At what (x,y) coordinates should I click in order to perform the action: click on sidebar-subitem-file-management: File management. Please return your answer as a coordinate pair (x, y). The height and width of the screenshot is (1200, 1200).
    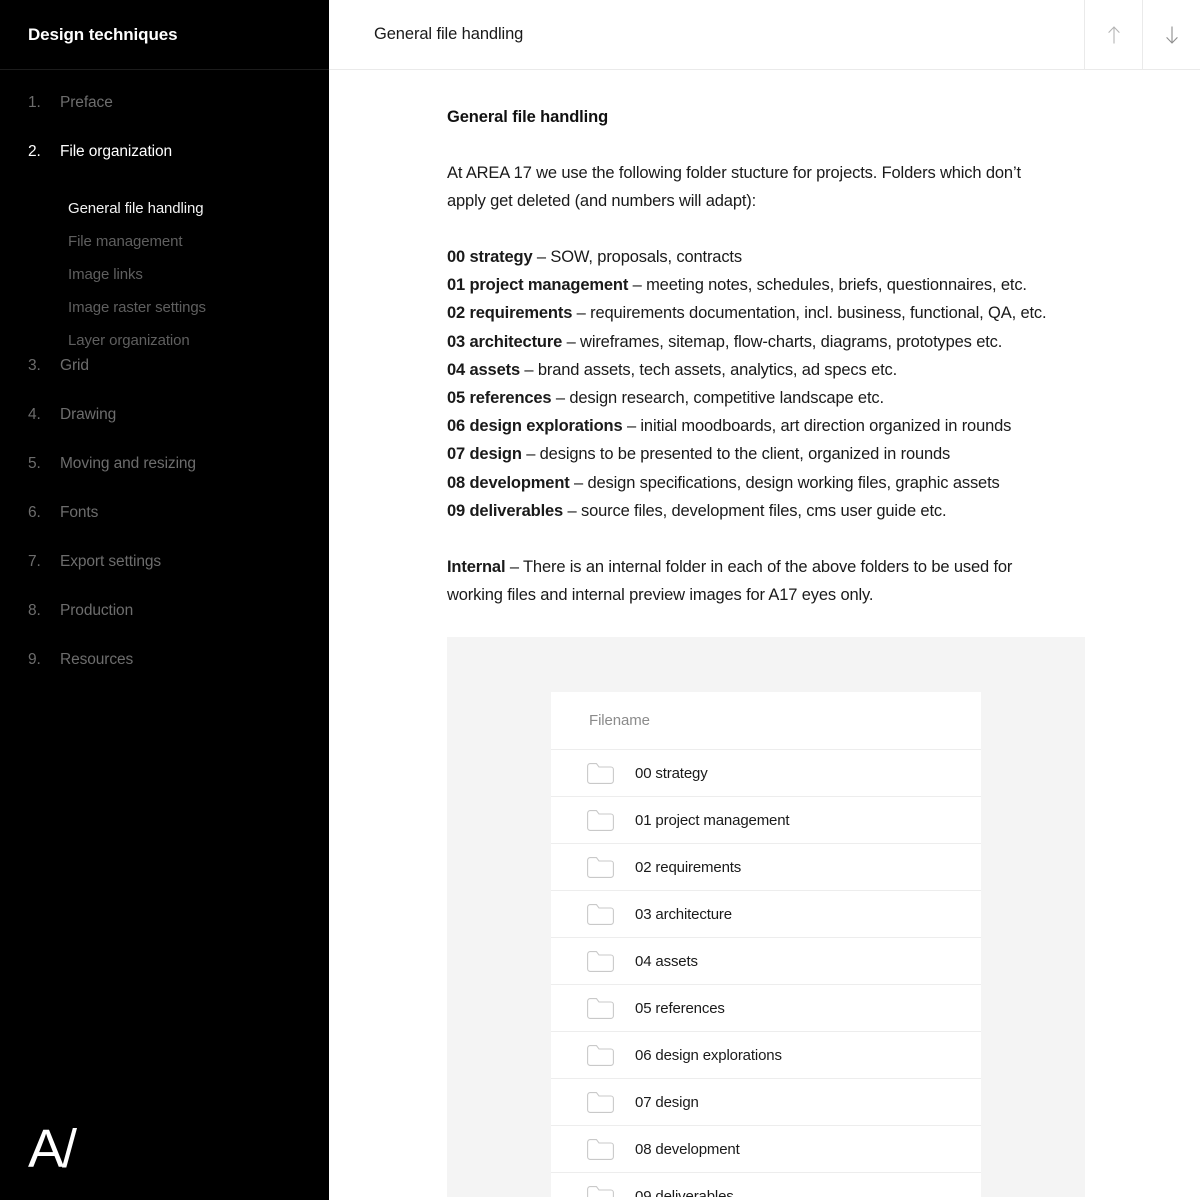
    Looking at the image, I should click on (164, 241).